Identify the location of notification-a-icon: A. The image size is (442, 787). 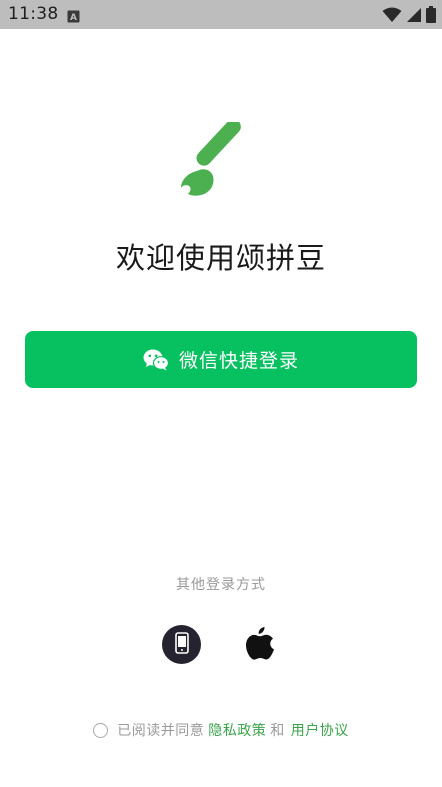
(73, 17).